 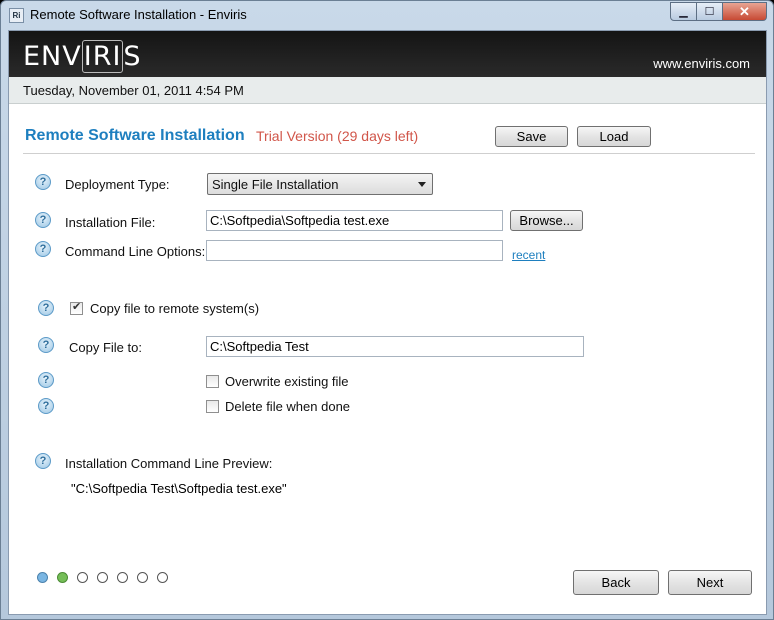 What do you see at coordinates (354, 220) in the screenshot?
I see `installation-file-field: C:\Softpedia\Softpedia test.exe` at bounding box center [354, 220].